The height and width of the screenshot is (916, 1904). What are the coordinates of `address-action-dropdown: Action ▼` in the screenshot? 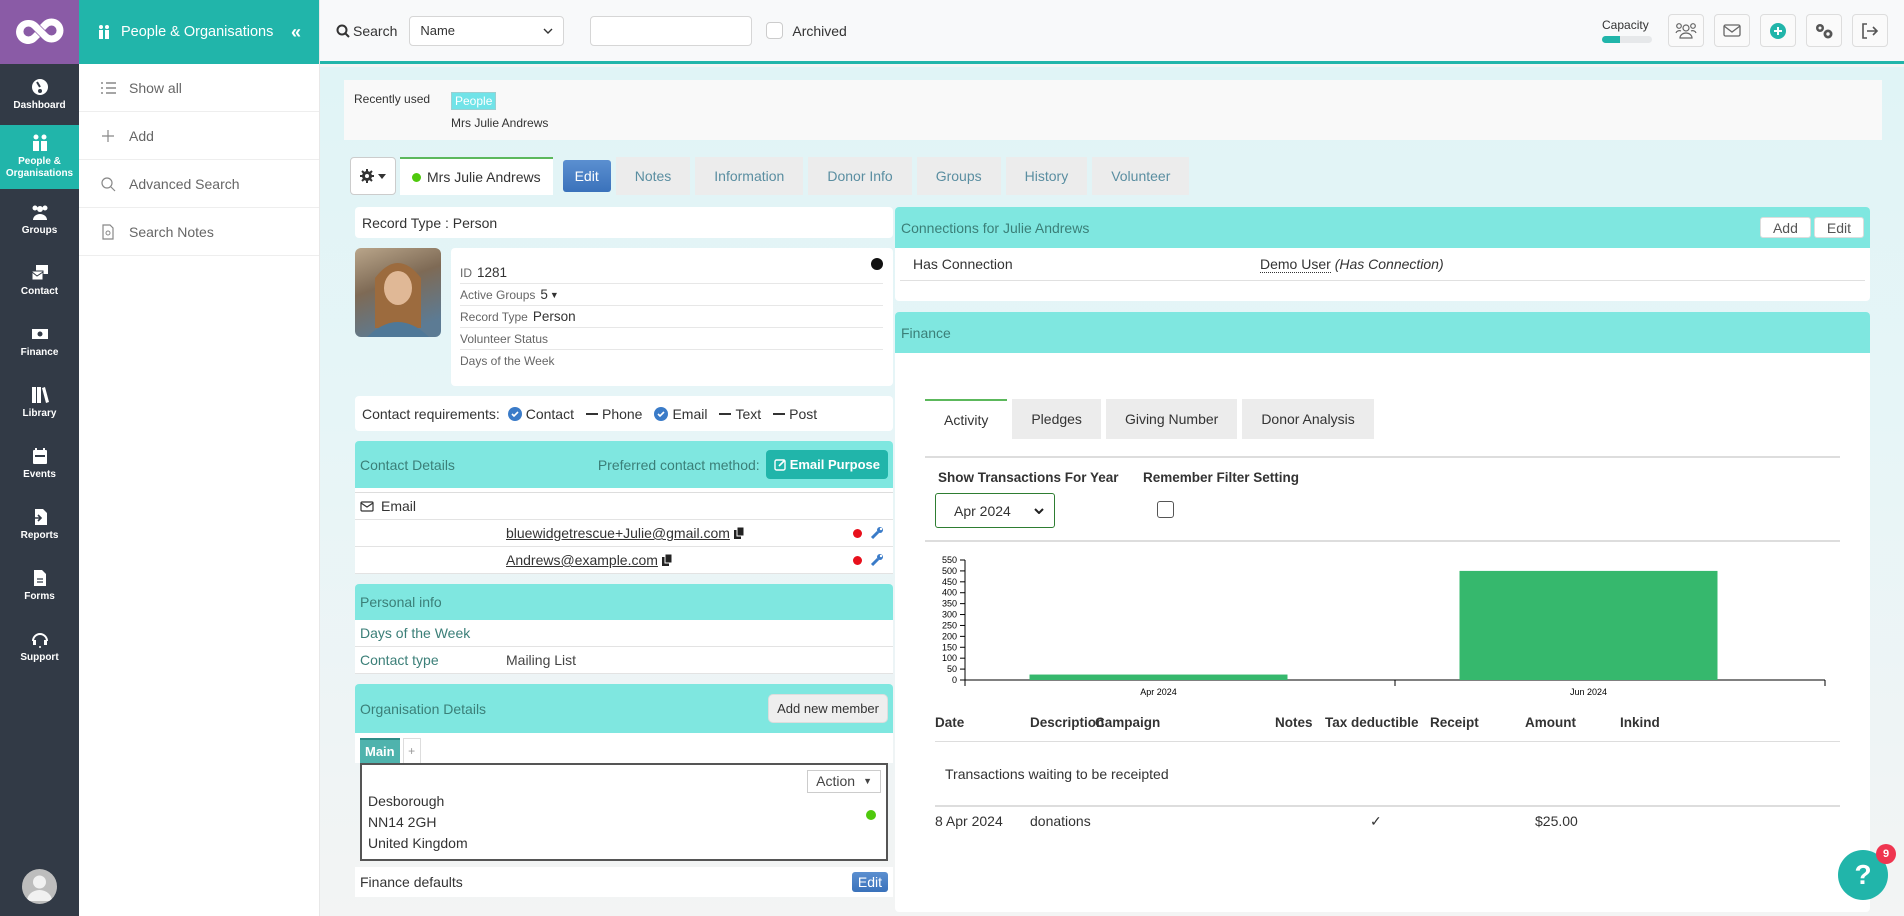 It's located at (844, 781).